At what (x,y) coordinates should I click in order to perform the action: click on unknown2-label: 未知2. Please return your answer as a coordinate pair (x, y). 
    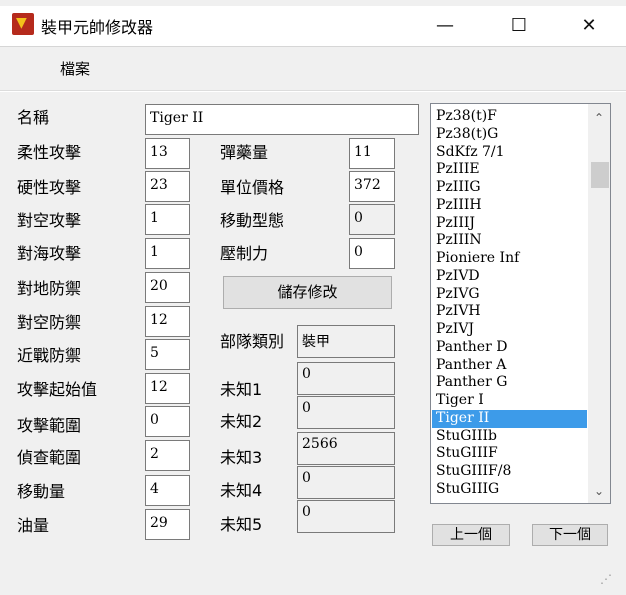
    Looking at the image, I should click on (241, 421).